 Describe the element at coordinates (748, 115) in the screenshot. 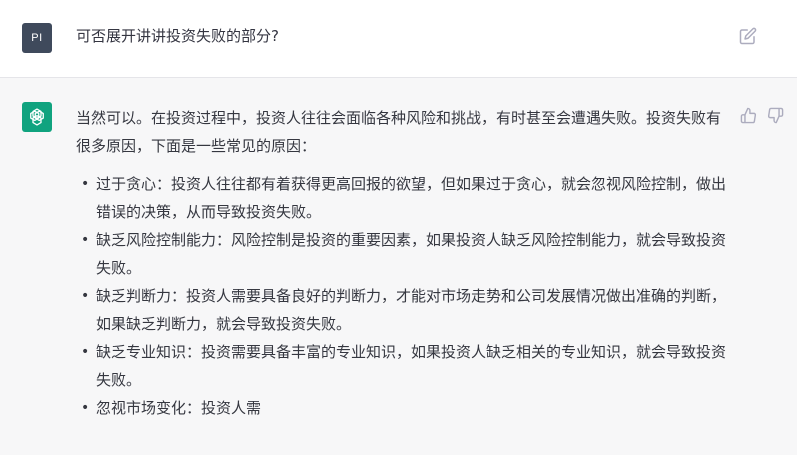

I see `thumbs-up-icon` at that location.